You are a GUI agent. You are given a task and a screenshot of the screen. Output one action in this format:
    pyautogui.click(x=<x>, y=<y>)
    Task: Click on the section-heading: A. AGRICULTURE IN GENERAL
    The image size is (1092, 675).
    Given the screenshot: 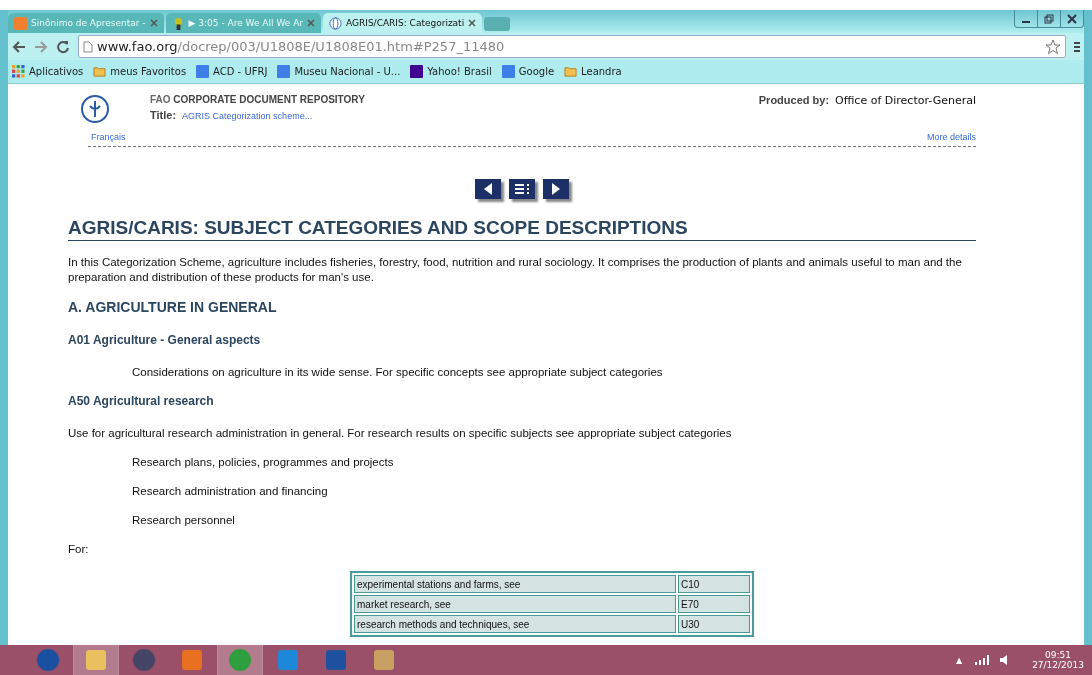 What is the action you would take?
    pyautogui.click(x=173, y=307)
    